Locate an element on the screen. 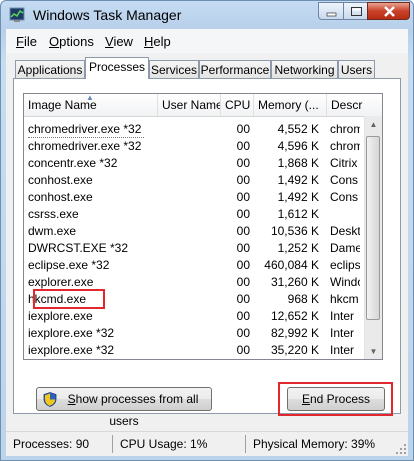 The width and height of the screenshot is (414, 461). menu-help: Help is located at coordinates (157, 41).